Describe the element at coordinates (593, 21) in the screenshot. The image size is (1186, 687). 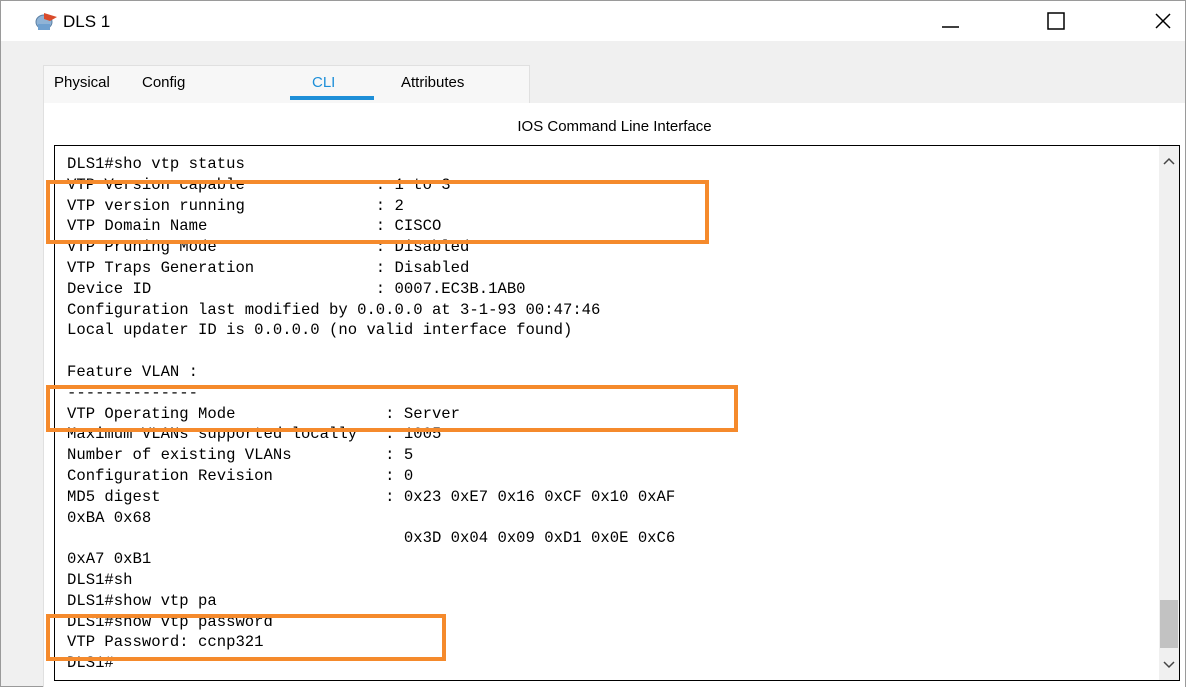
I see `title-bar: DLS 1` at that location.